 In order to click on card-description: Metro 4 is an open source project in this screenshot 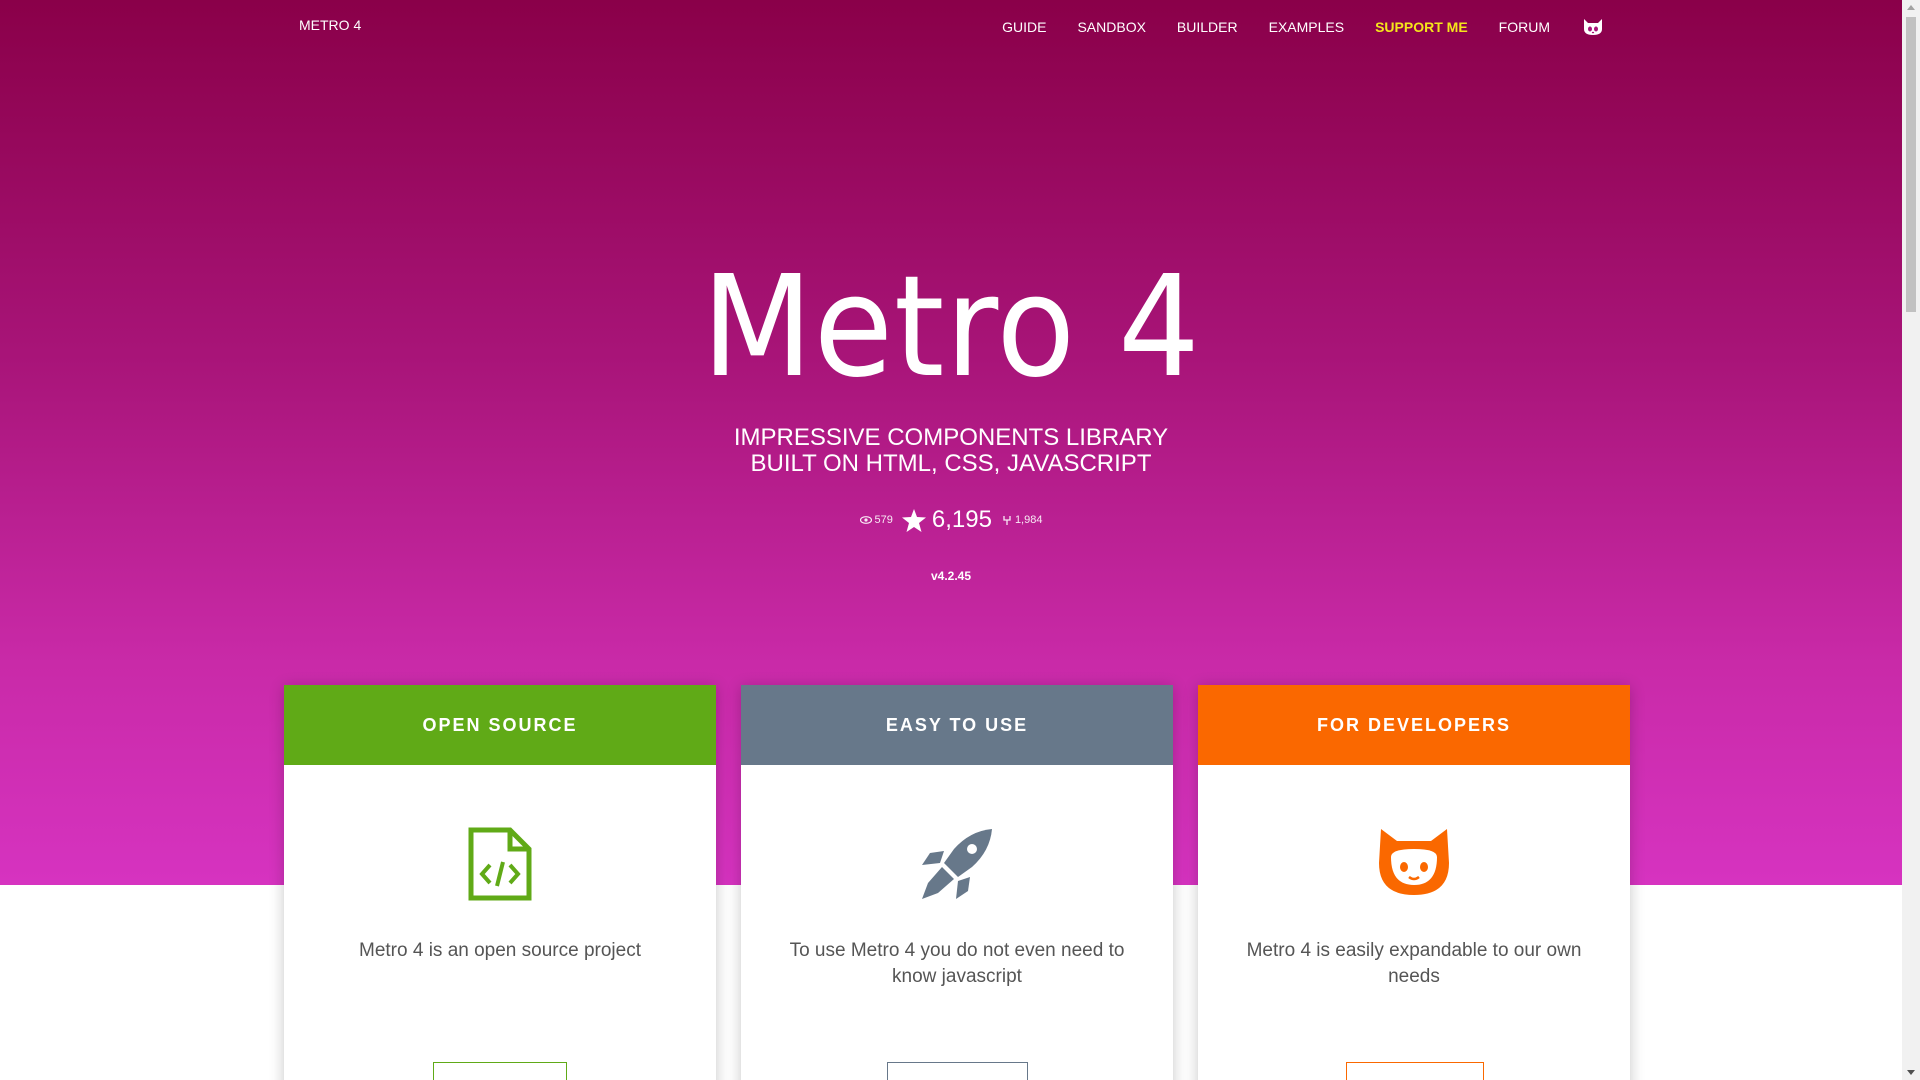, I will do `click(500, 950)`.